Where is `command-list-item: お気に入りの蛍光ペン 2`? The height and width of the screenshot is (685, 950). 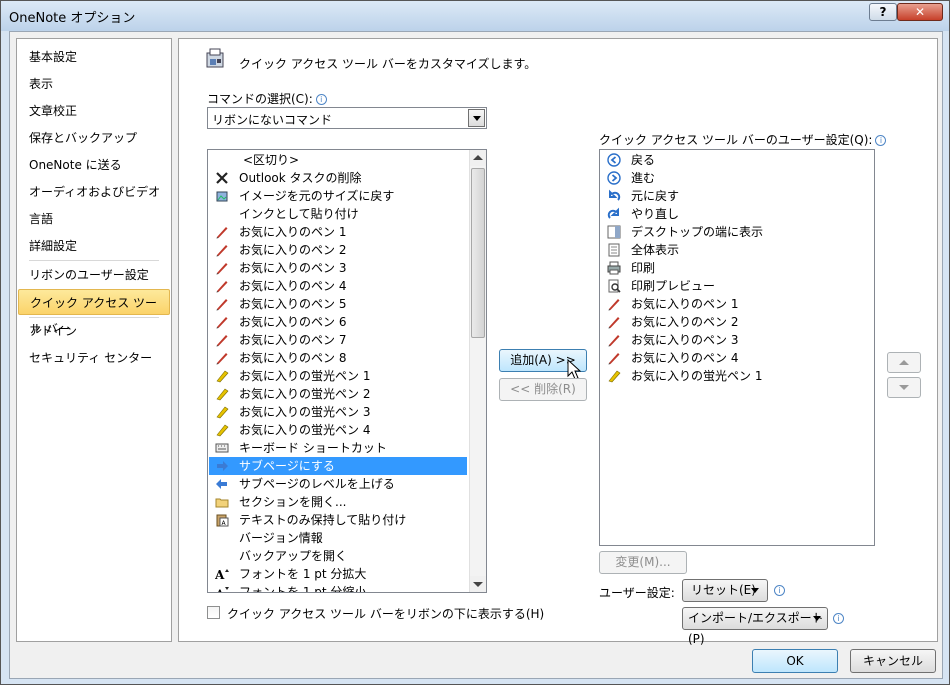
command-list-item: お気に入りの蛍光ペン 2 is located at coordinates (338, 394).